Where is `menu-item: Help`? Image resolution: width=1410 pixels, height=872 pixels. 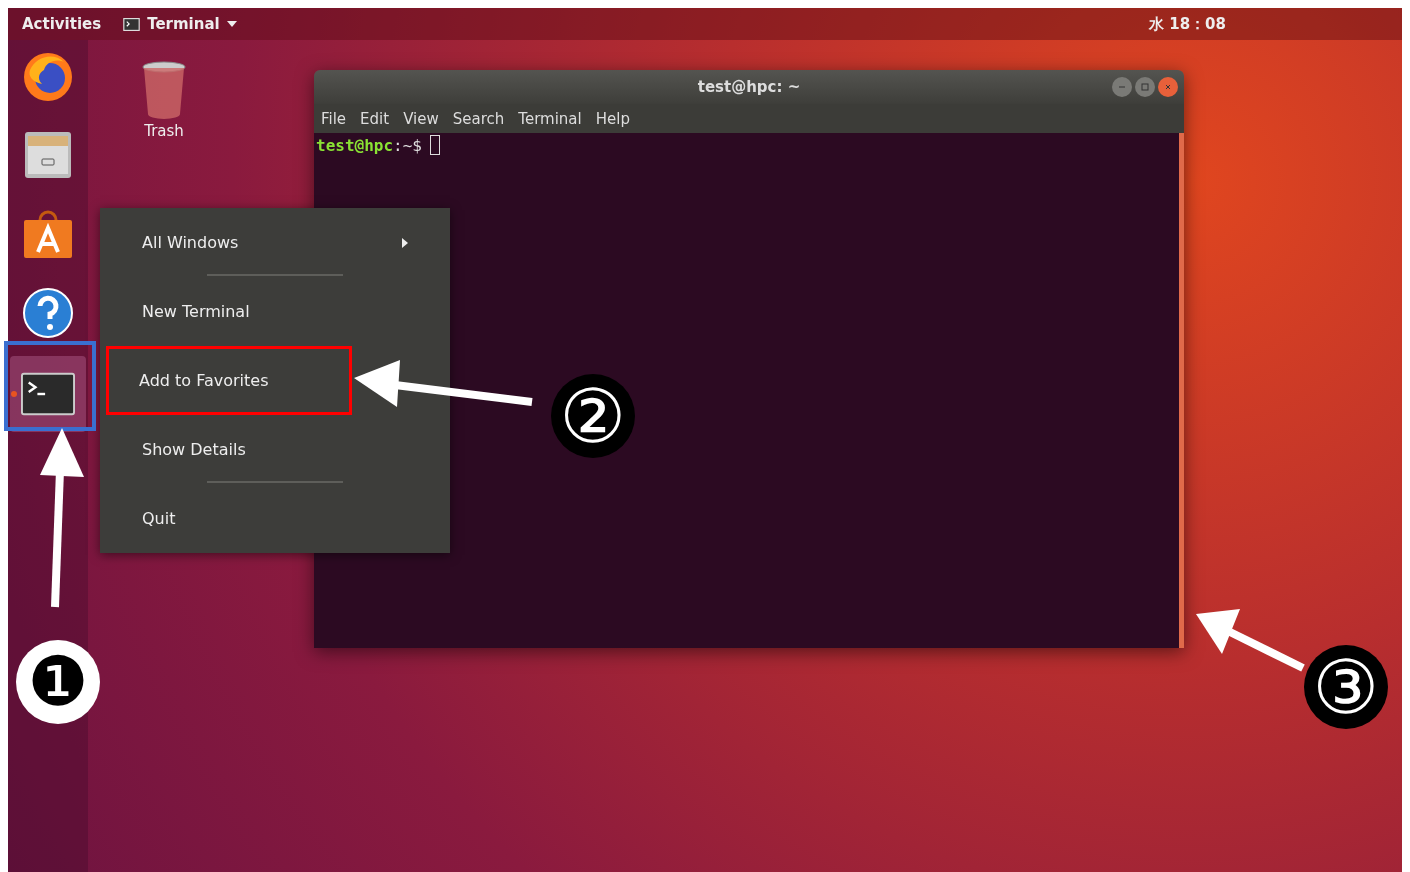 menu-item: Help is located at coordinates (612, 118).